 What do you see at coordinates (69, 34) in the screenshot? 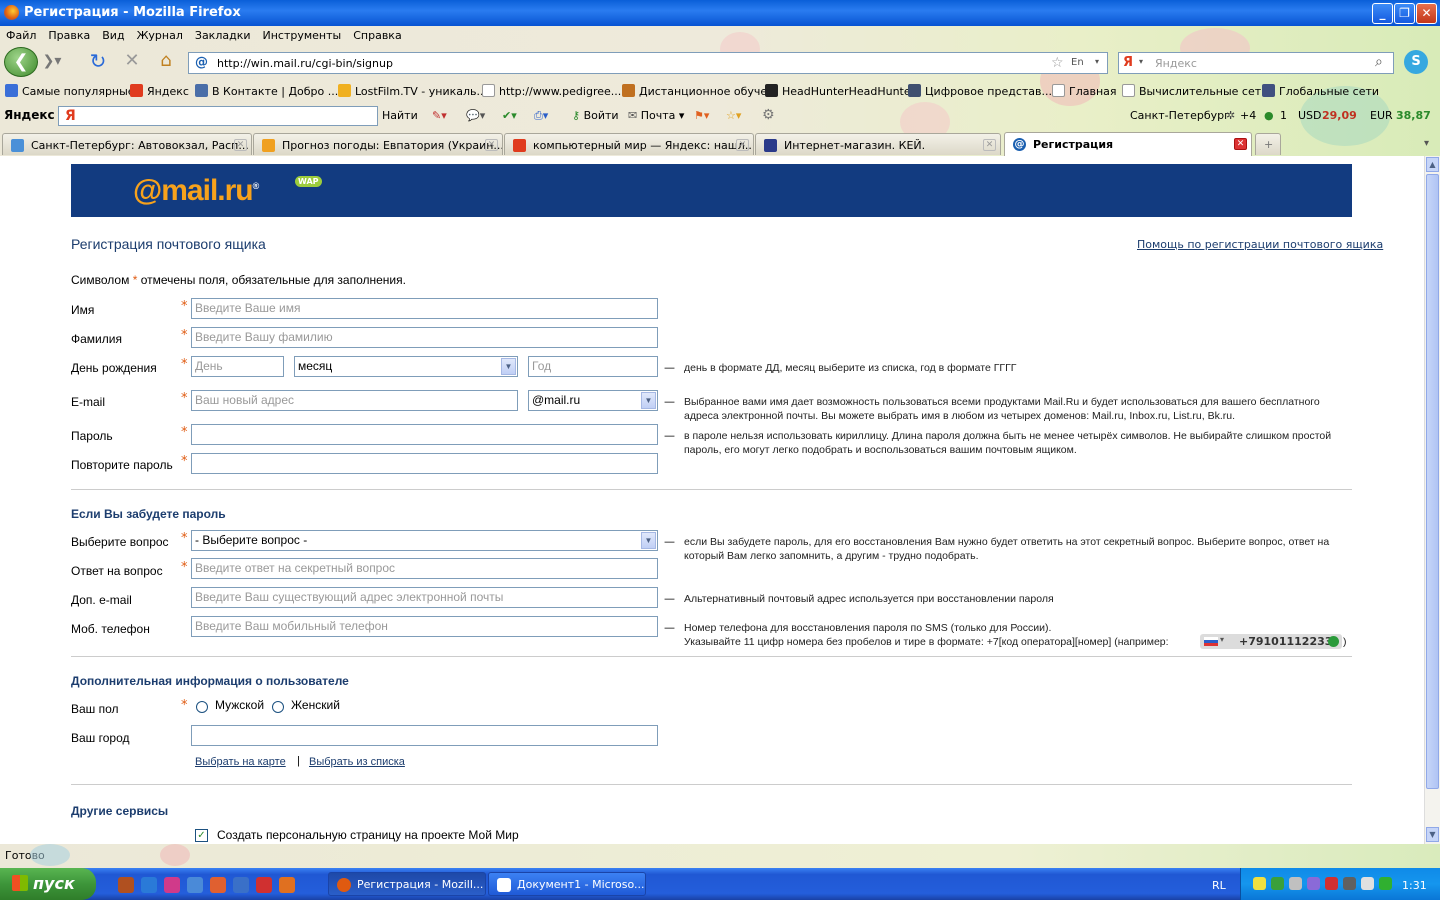
I see `menu-edit: Правка` at bounding box center [69, 34].